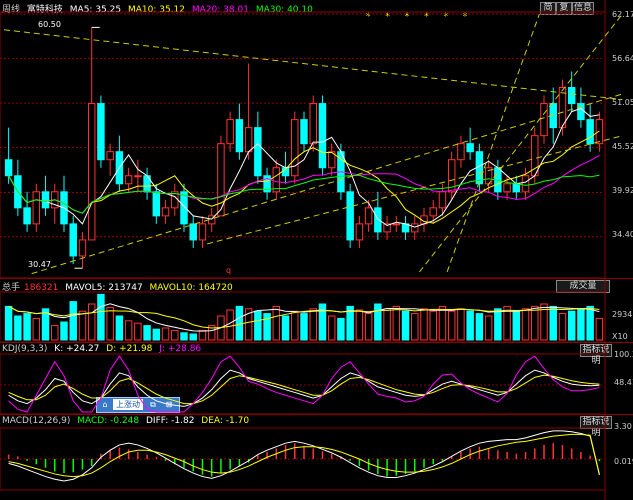  Describe the element at coordinates (77, 349) in the screenshot. I see `kdj-k: K: +24.27` at that location.